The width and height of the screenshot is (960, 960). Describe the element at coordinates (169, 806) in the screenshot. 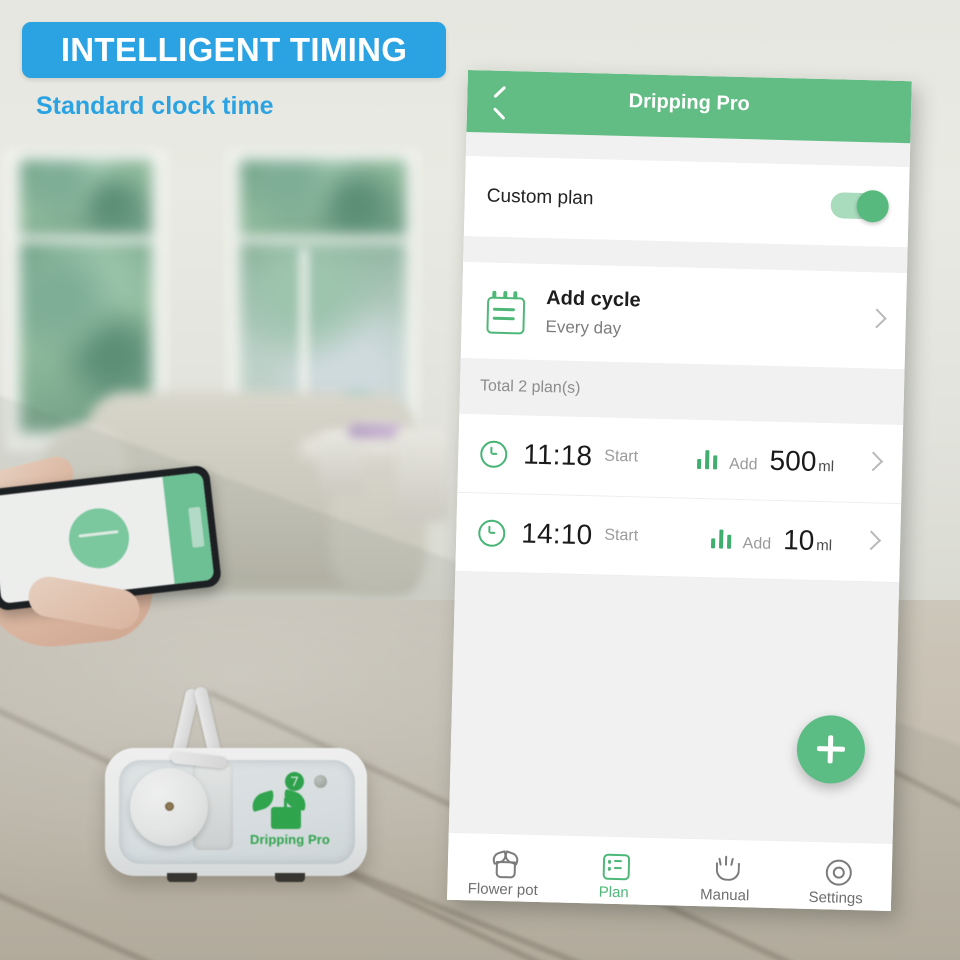

I see `pump-screw` at that location.